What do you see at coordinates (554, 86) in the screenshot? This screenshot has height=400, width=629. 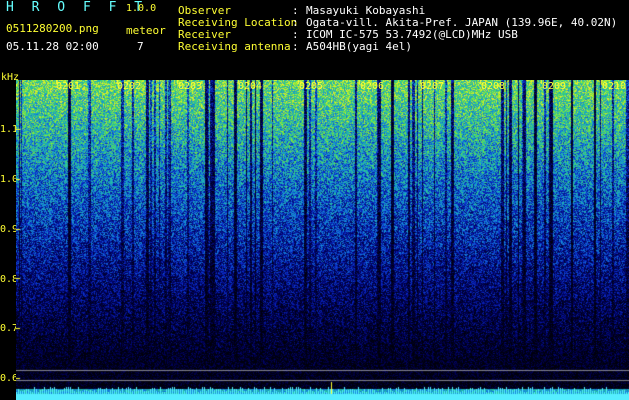 I see `time-tick-label: 0209` at bounding box center [554, 86].